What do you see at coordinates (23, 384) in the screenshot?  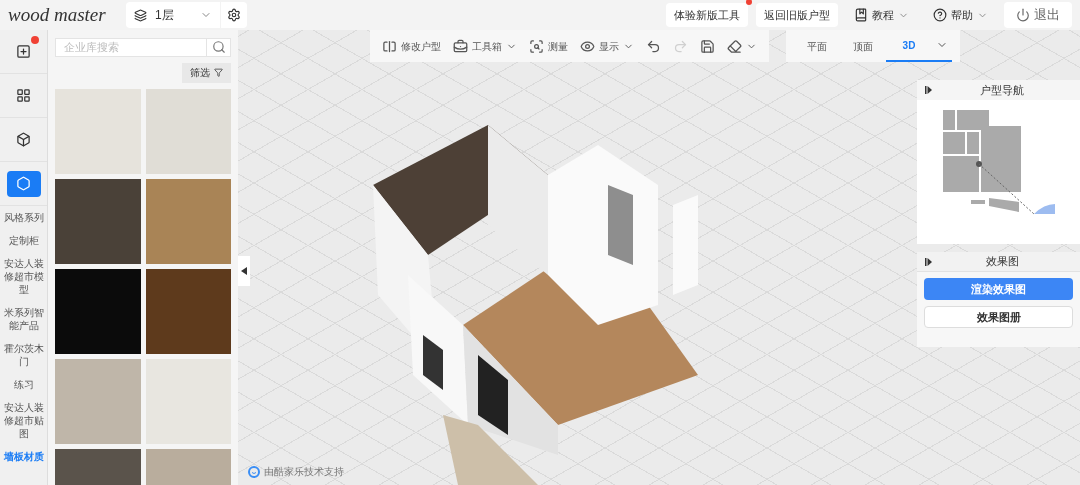 I see `category-item: 练习` at bounding box center [23, 384].